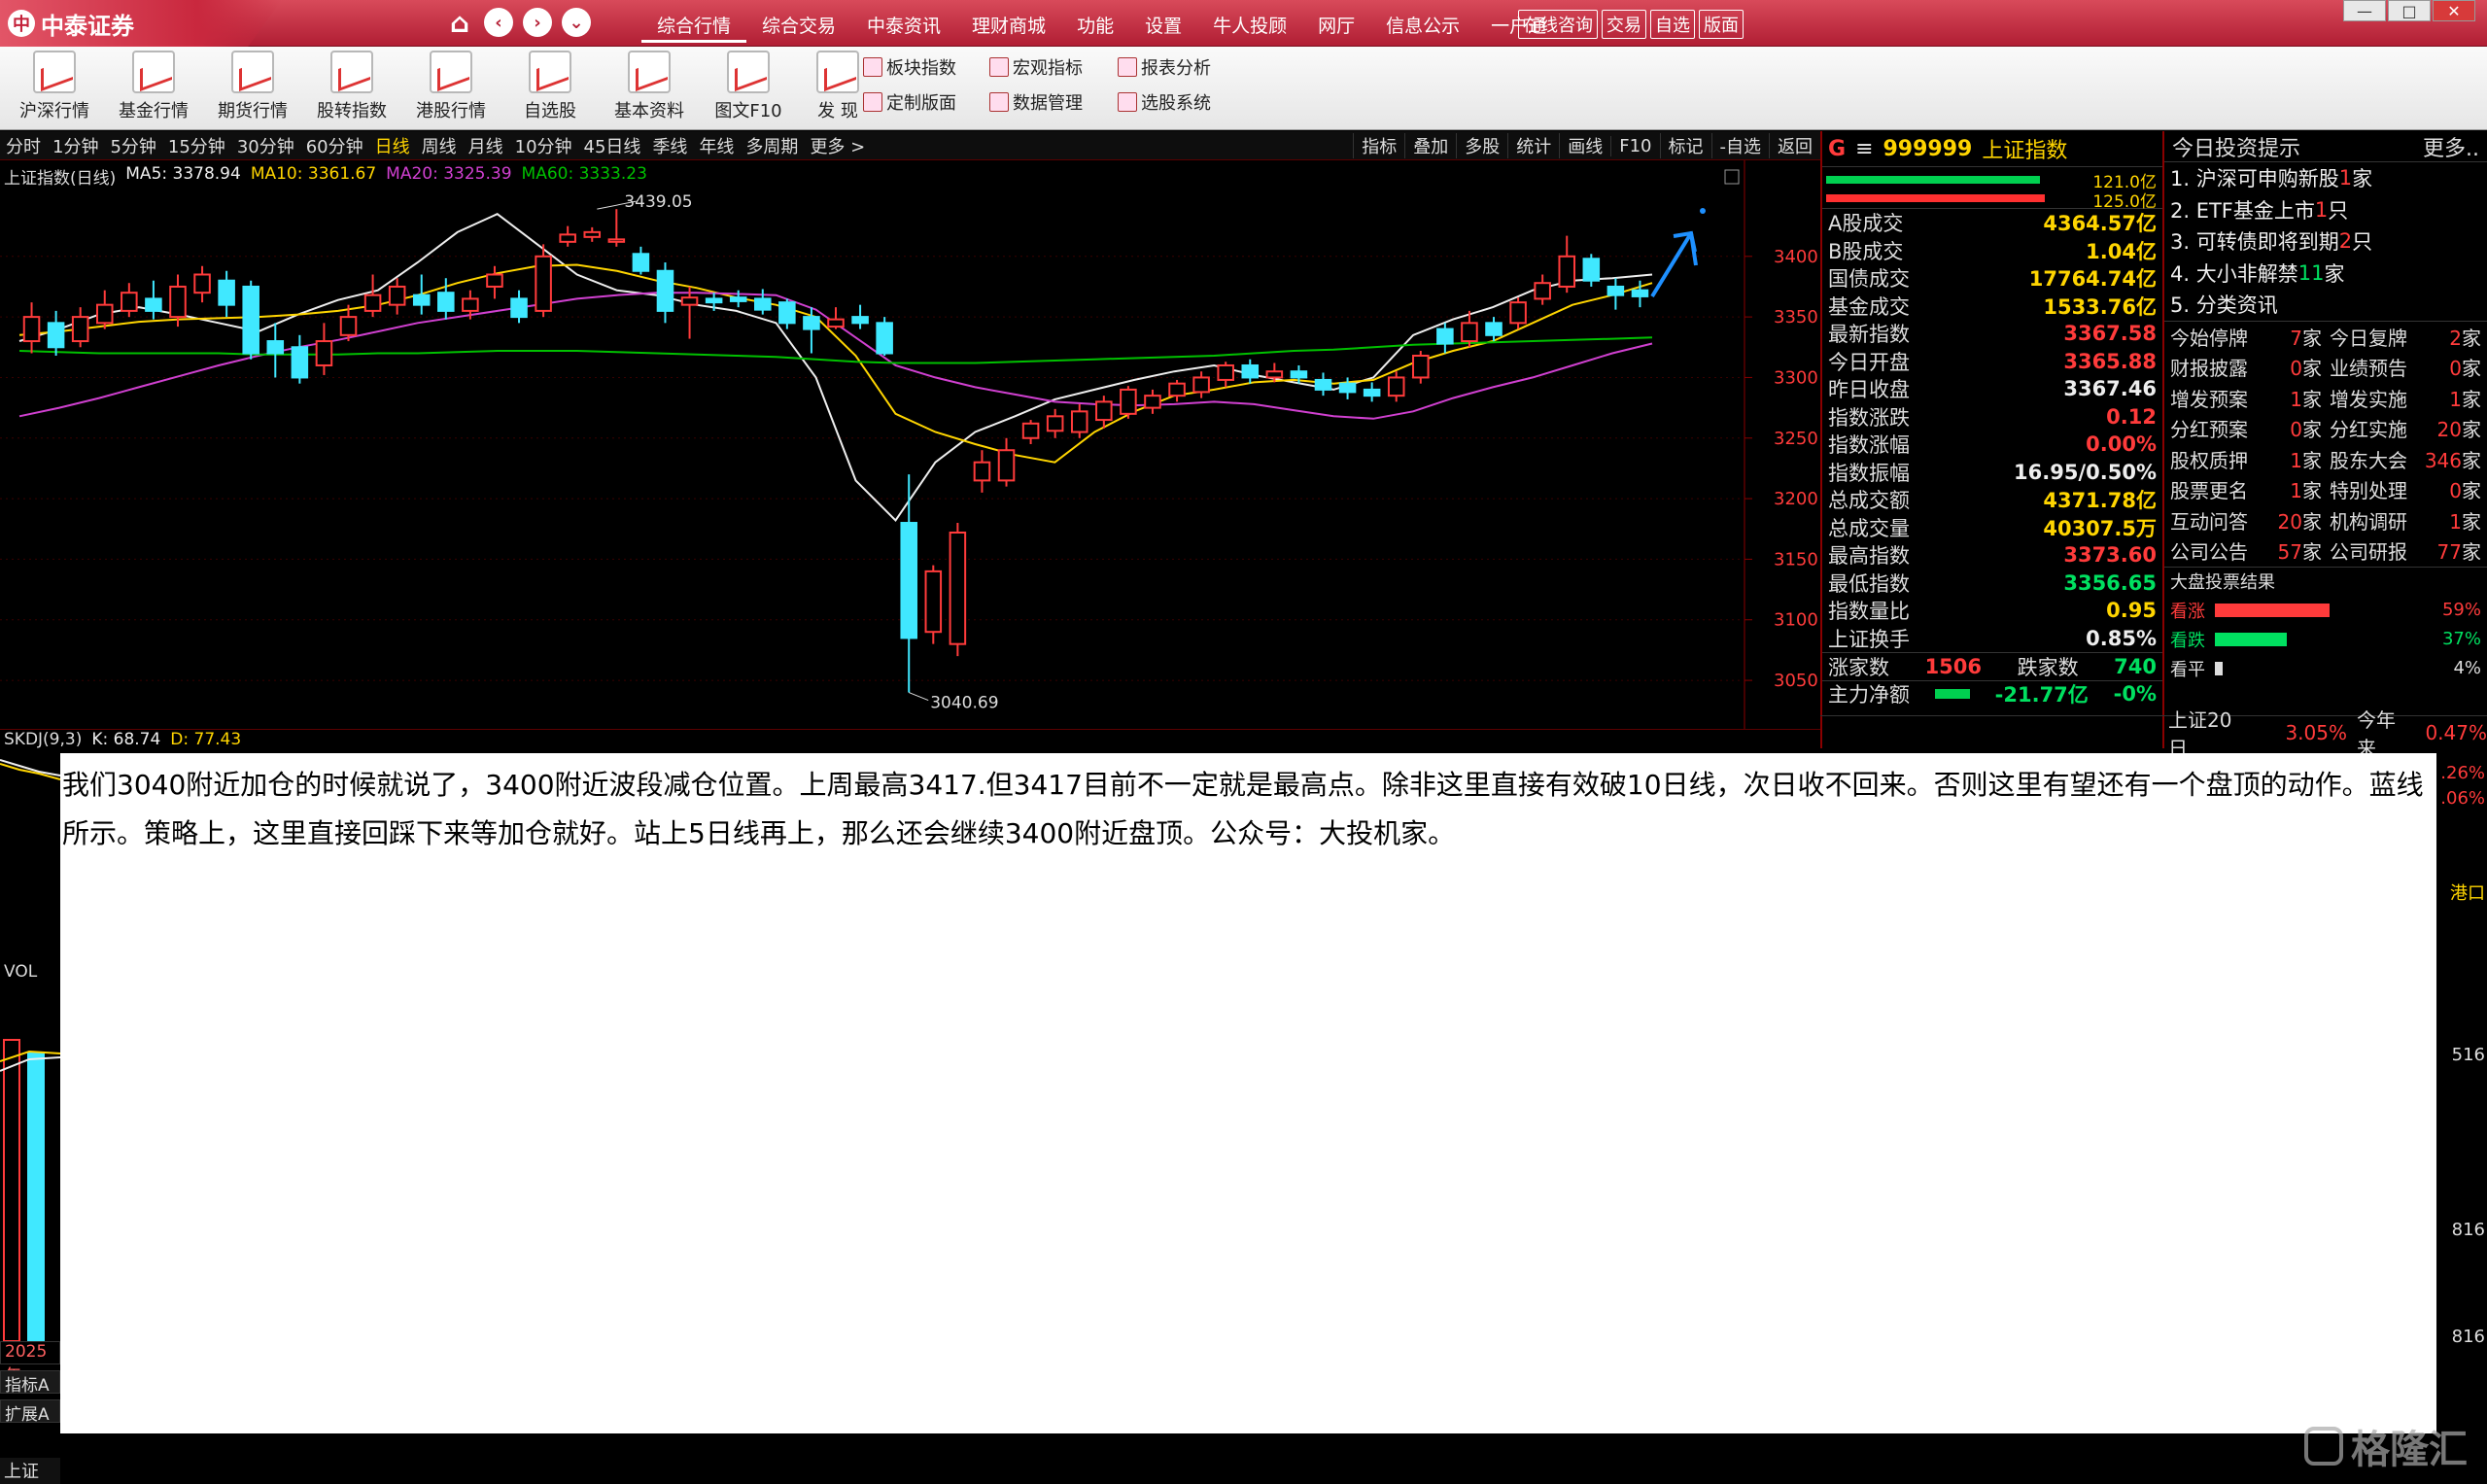  What do you see at coordinates (576, 22) in the screenshot?
I see `chevron-down-icon: ⌄` at bounding box center [576, 22].